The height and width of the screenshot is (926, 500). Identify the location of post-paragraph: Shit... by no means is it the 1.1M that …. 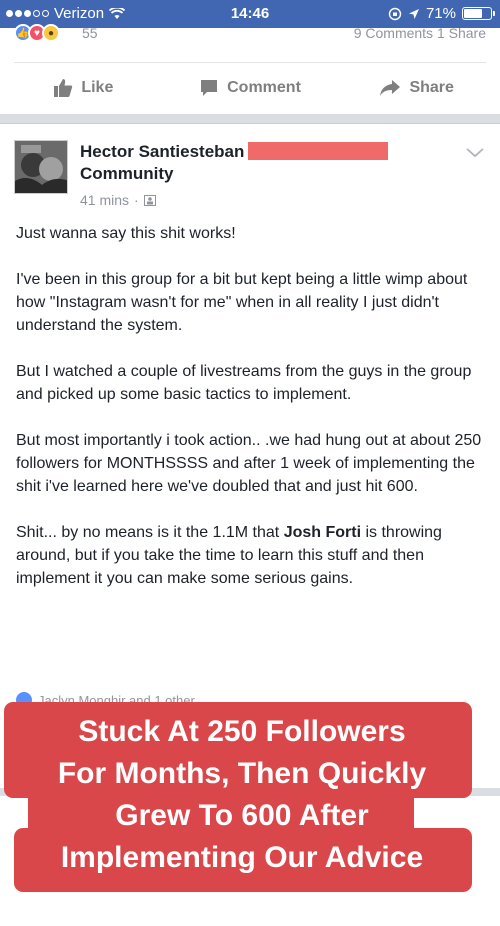
(251, 555).